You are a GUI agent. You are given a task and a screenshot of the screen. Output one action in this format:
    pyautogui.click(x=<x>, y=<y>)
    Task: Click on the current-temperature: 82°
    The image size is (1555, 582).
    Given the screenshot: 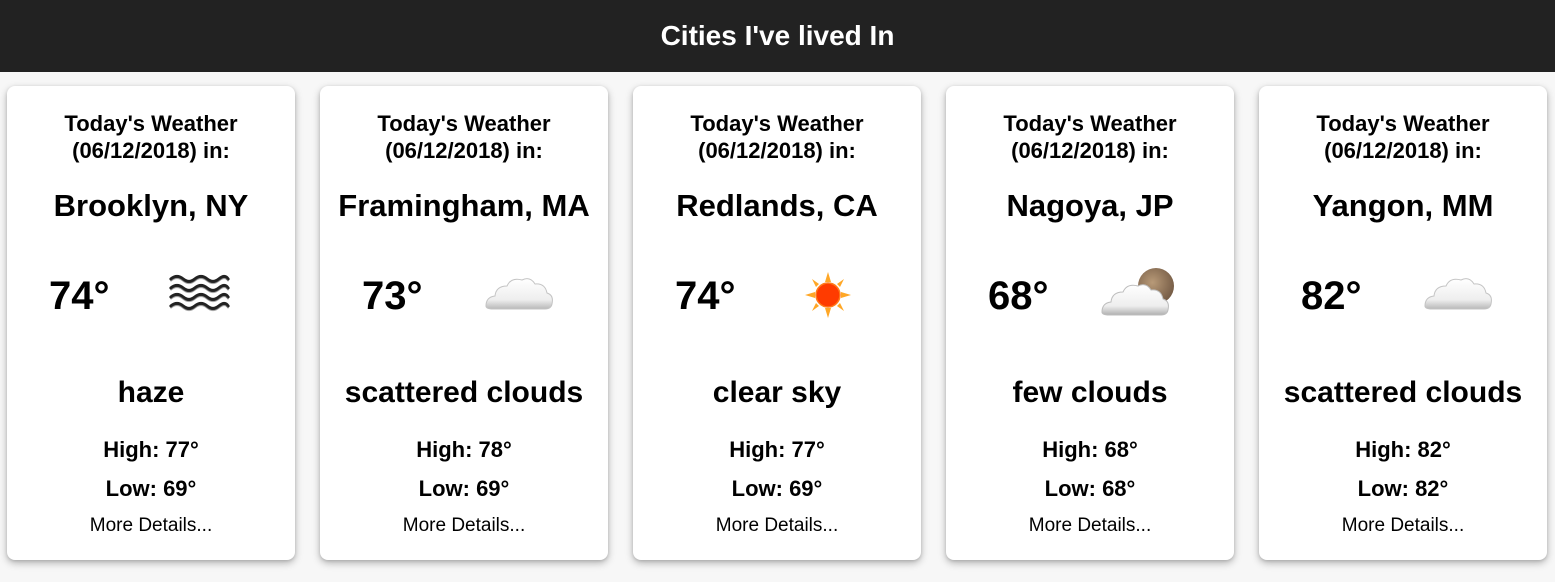 What is the action you would take?
    pyautogui.click(x=1331, y=296)
    